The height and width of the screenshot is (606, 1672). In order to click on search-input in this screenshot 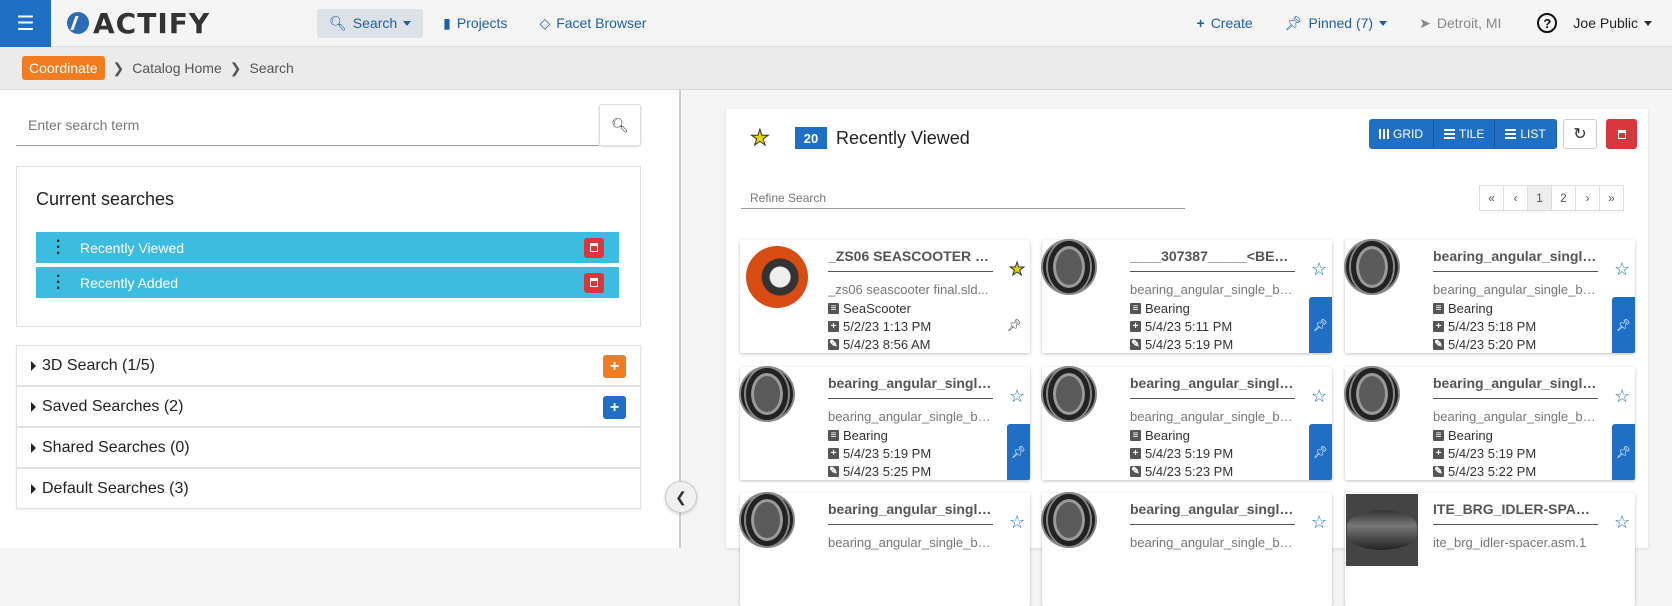, I will do `click(307, 125)`.